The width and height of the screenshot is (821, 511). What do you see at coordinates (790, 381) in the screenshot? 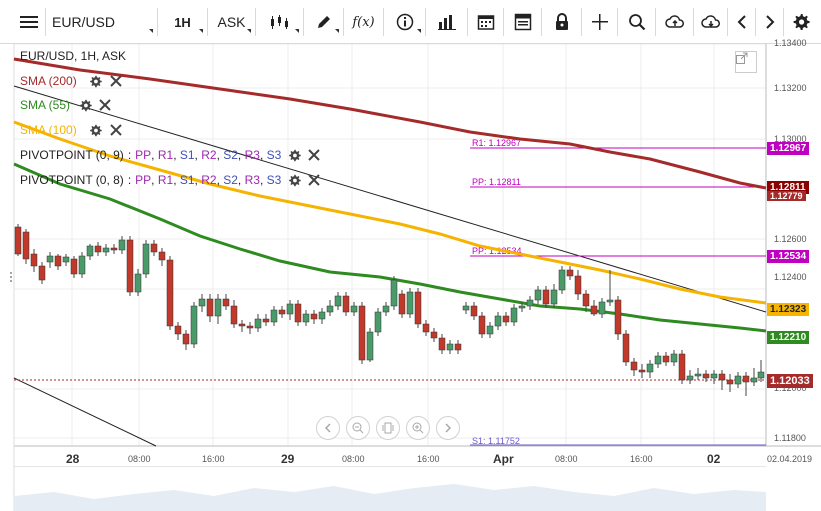
I see `price-tag-current: 1.12033` at bounding box center [790, 381].